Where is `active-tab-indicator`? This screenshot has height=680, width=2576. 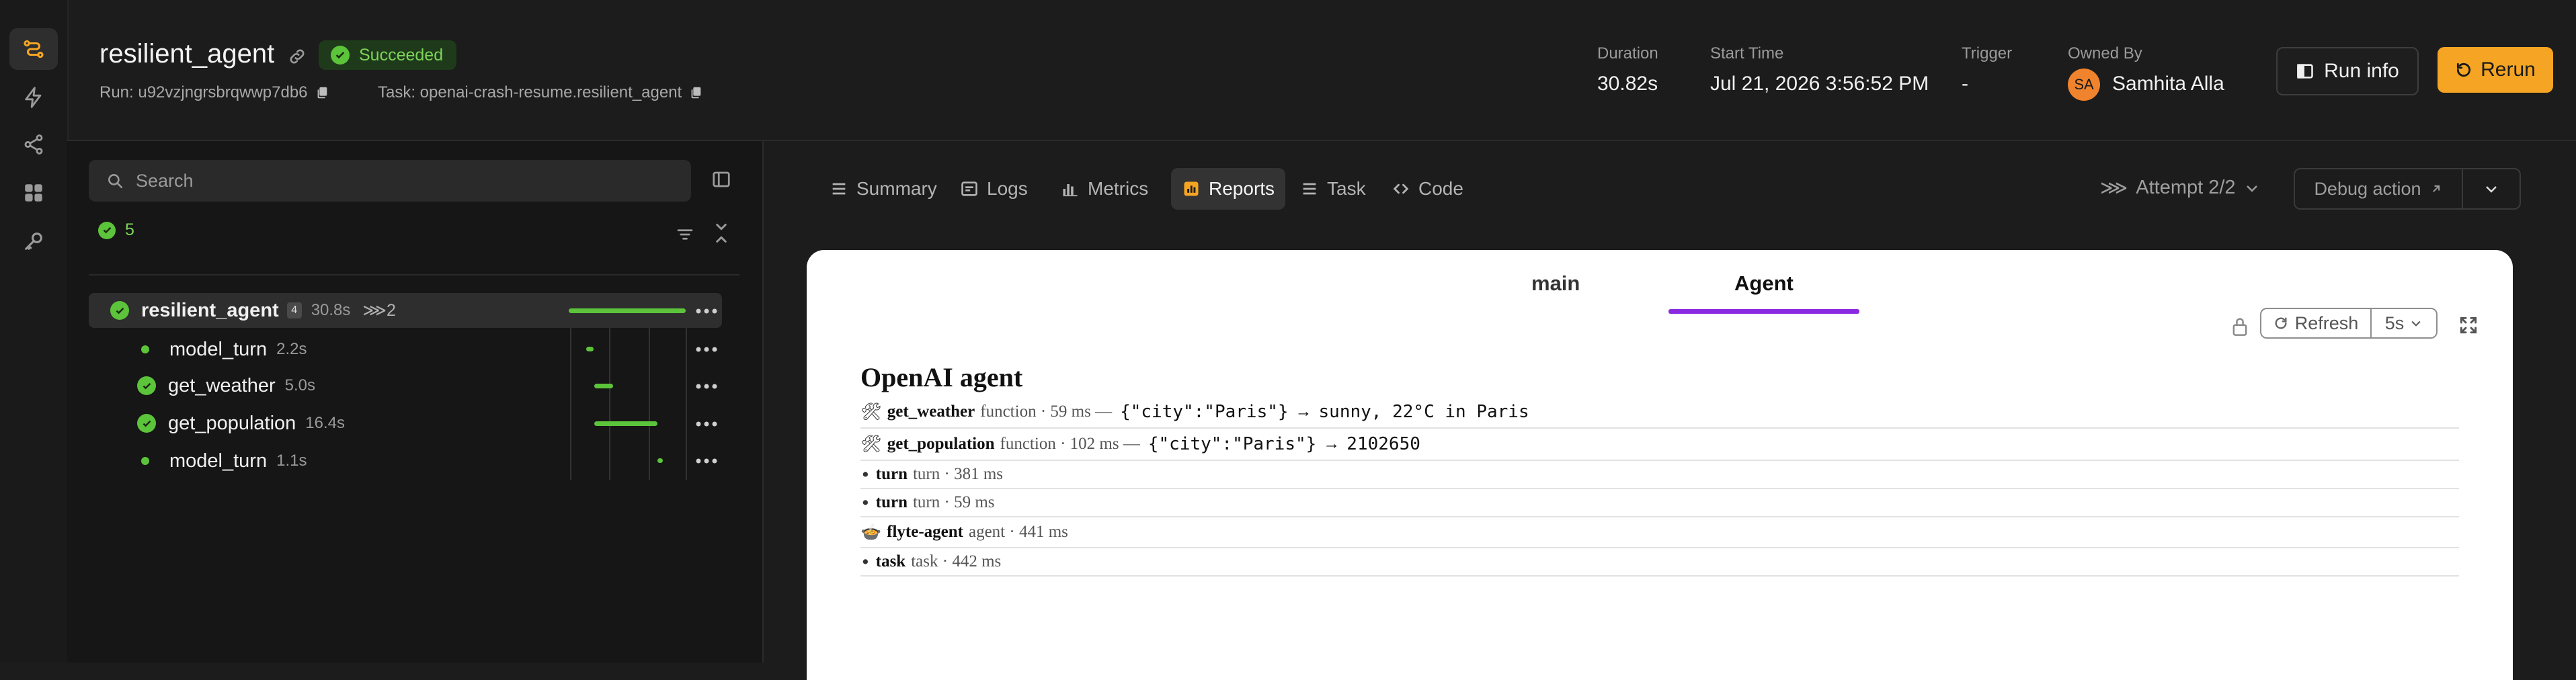
active-tab-indicator is located at coordinates (1763, 311).